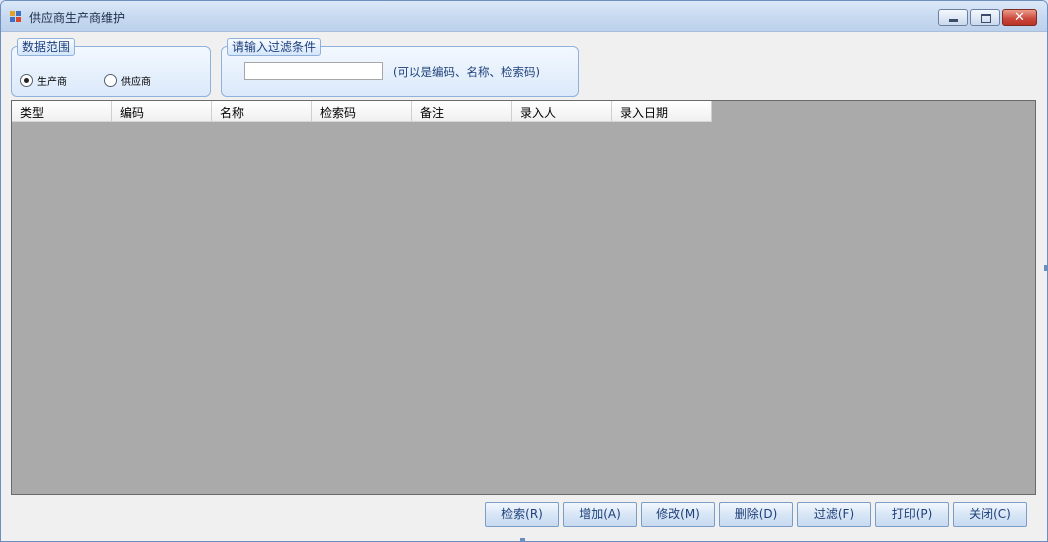 The image size is (1048, 542). I want to click on filter-hint: (可以是编码、名称、检索码), so click(466, 72).